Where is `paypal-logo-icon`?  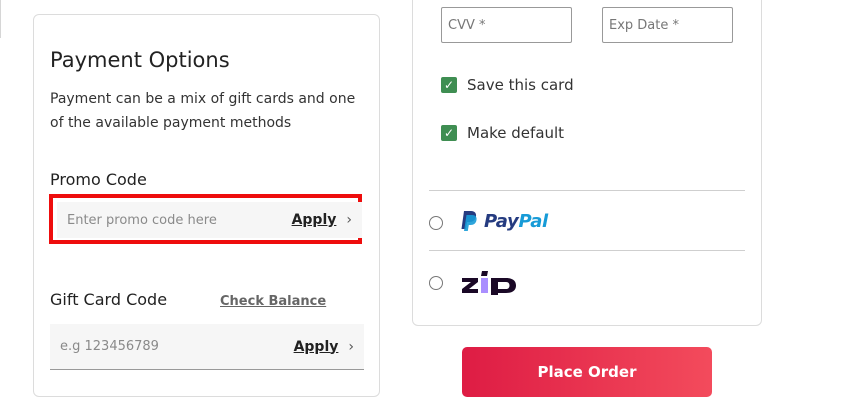
paypal-logo-icon is located at coordinates (469, 221).